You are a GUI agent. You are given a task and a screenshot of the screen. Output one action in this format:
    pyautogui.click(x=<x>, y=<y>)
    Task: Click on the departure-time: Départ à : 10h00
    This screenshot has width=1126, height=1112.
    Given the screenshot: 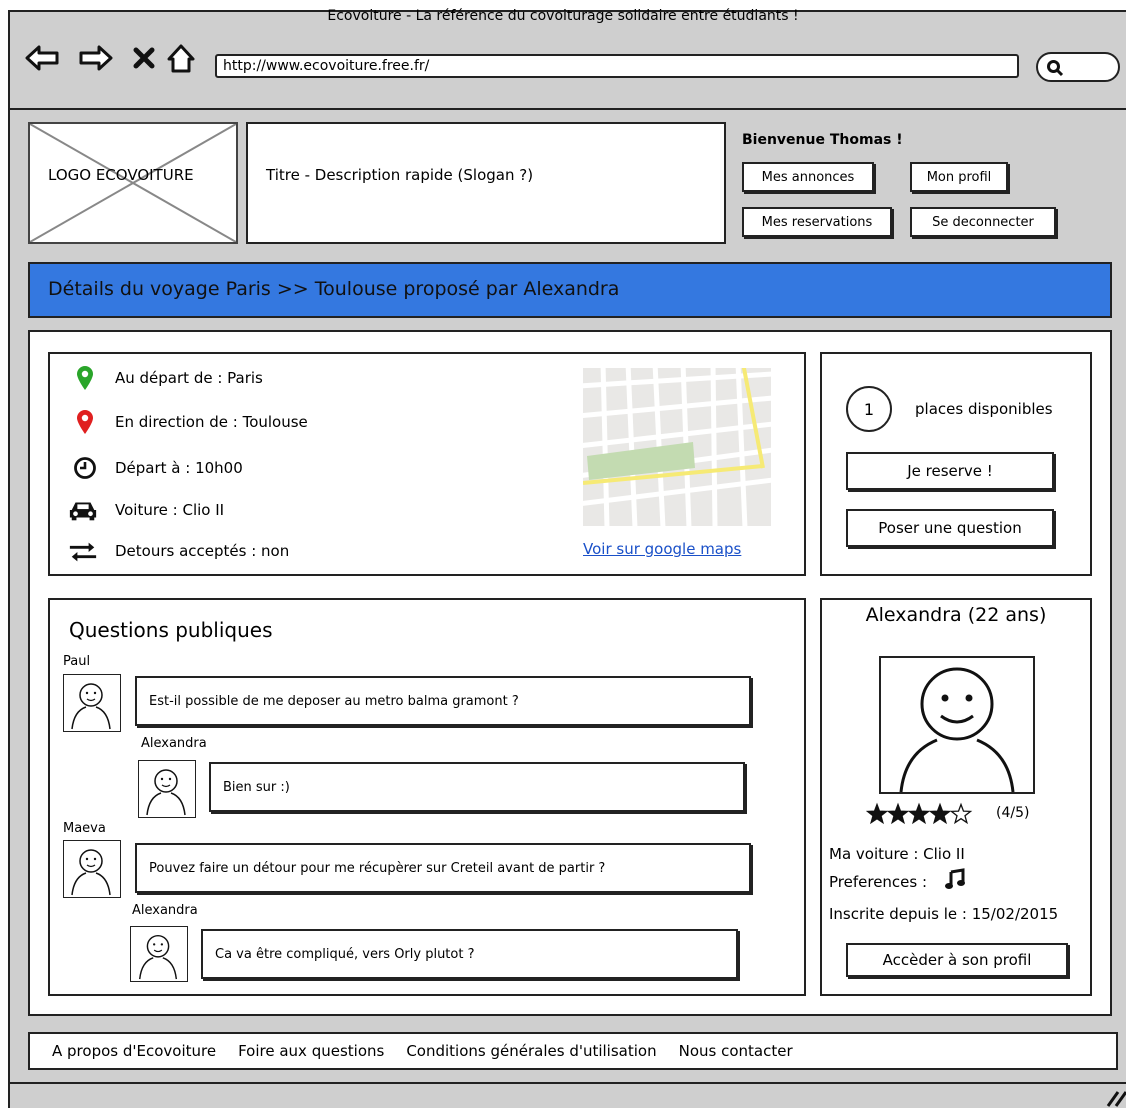 What is the action you would take?
    pyautogui.click(x=179, y=468)
    